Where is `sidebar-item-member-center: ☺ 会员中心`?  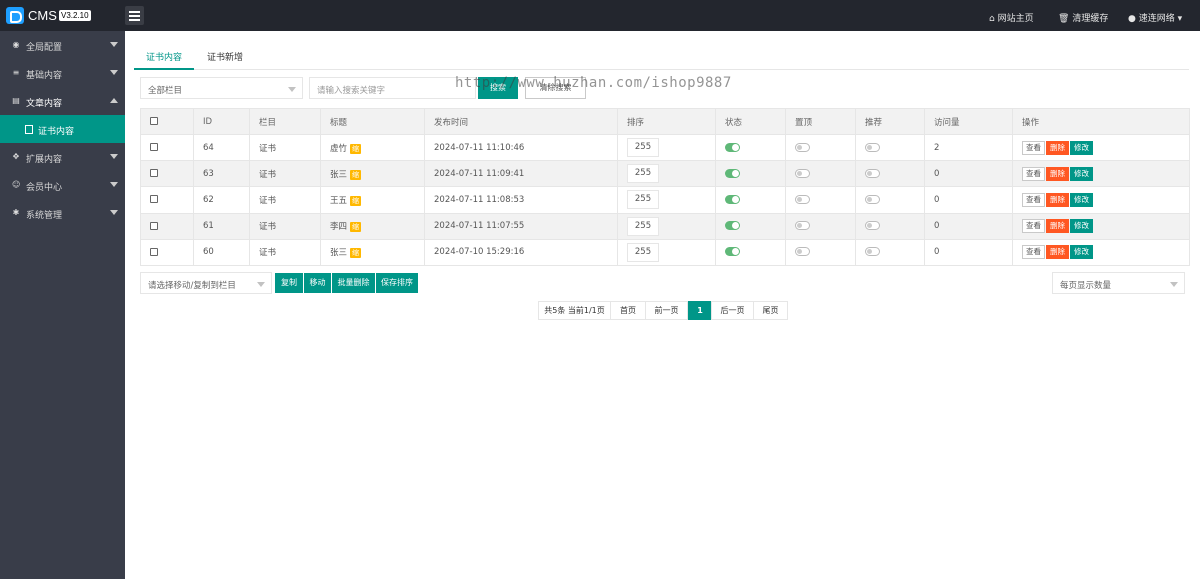 sidebar-item-member-center: ☺ 会员中心 is located at coordinates (62, 185).